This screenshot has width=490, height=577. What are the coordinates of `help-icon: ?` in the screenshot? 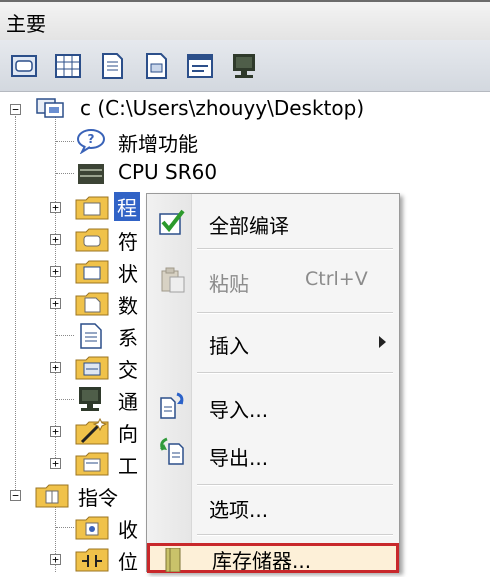 It's located at (91, 143).